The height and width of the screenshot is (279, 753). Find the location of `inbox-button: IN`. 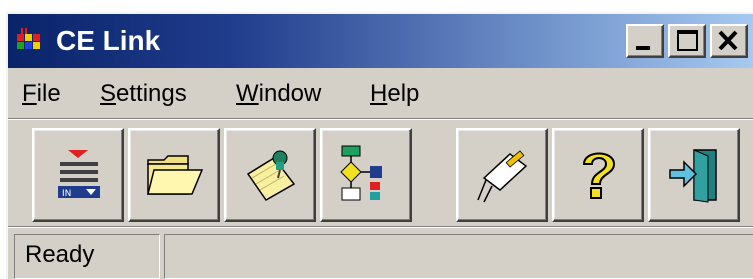

inbox-button: IN is located at coordinates (78, 175).